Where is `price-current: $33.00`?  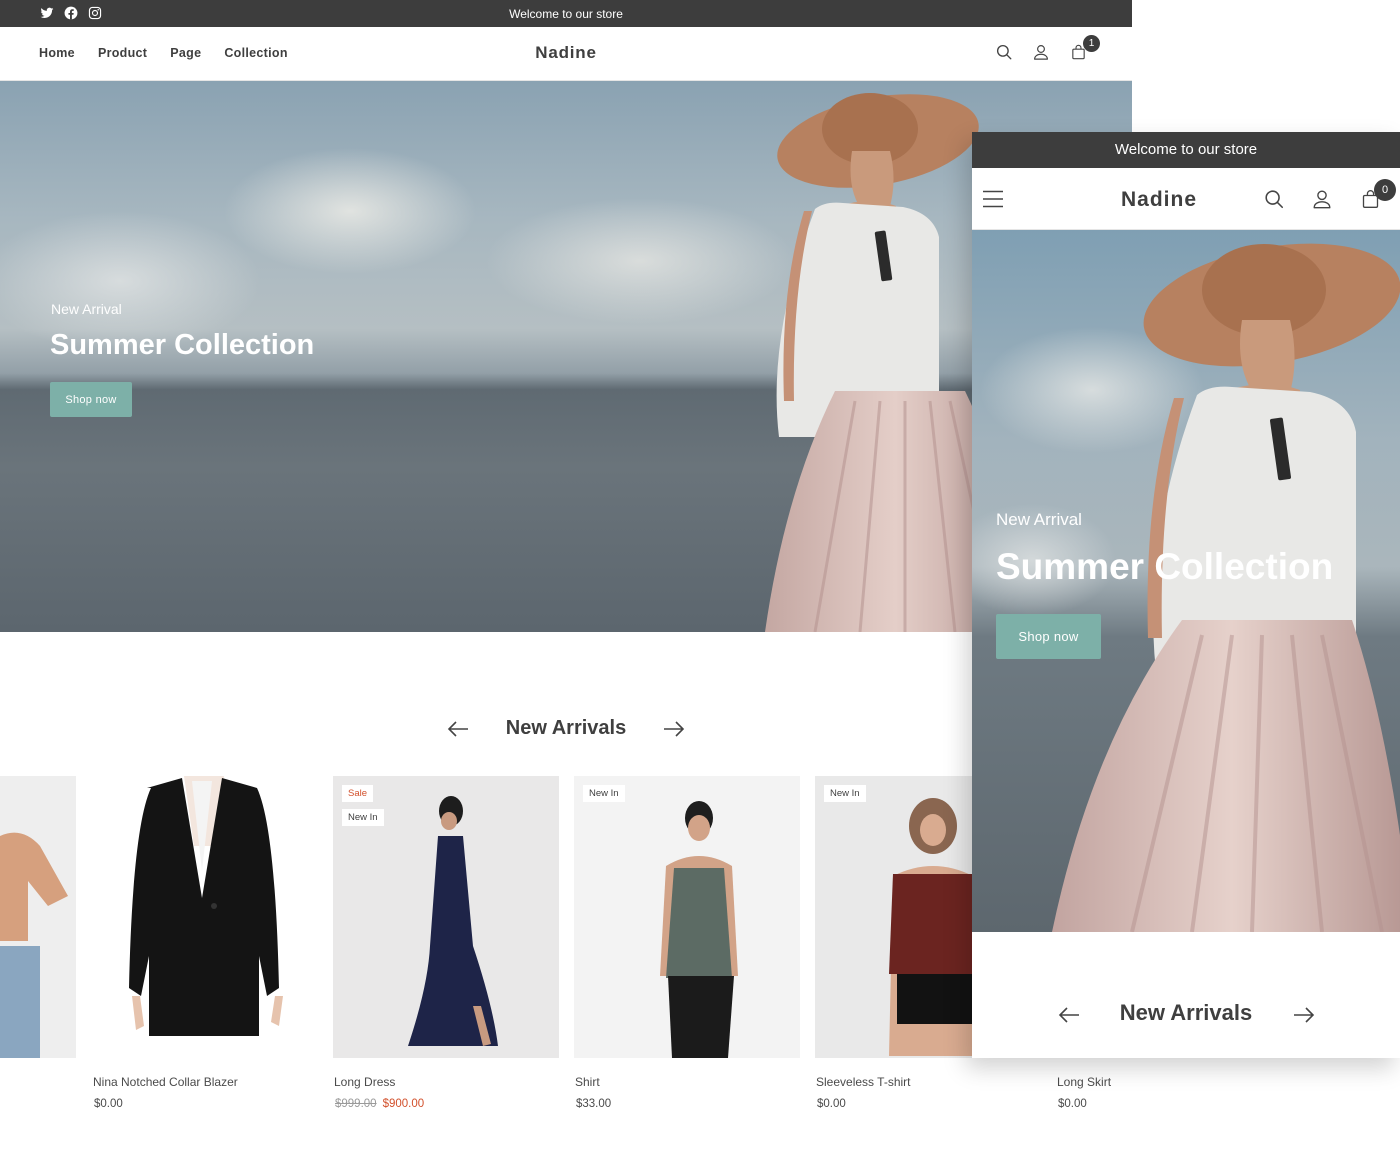
price-current: $33.00 is located at coordinates (594, 1104).